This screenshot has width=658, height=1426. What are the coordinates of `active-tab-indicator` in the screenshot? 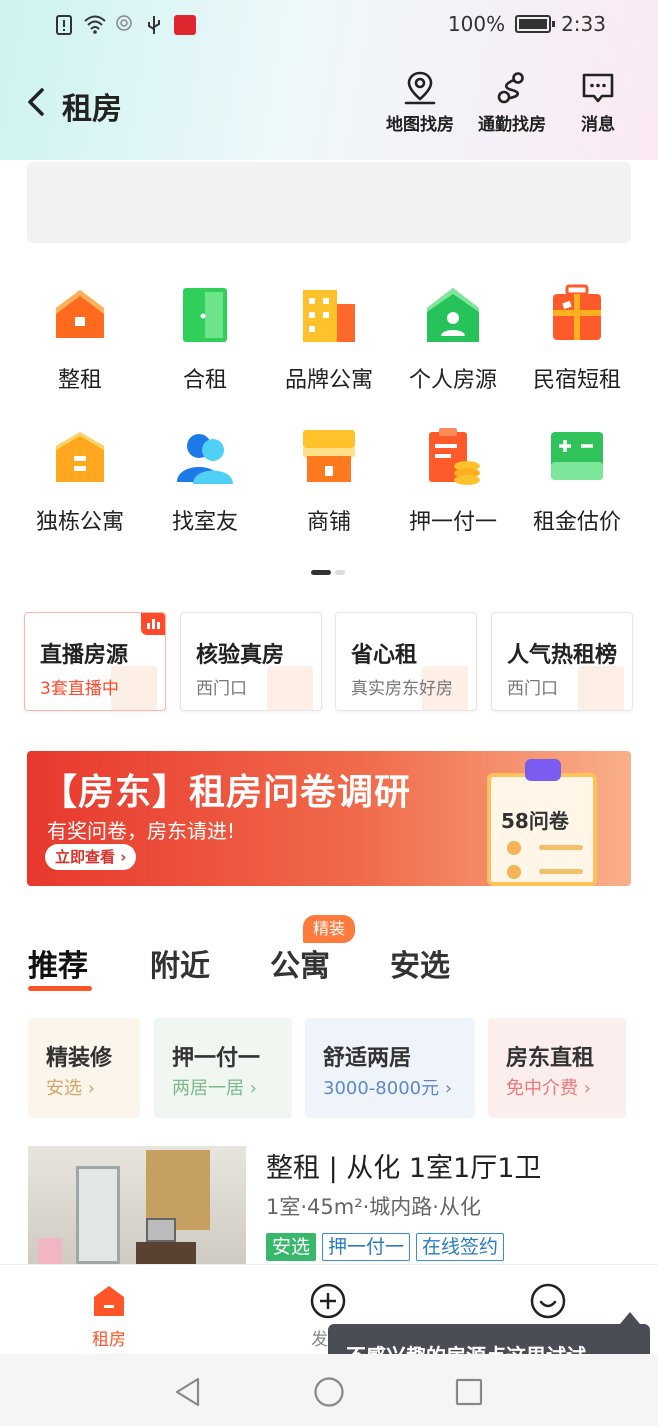 It's located at (60, 988).